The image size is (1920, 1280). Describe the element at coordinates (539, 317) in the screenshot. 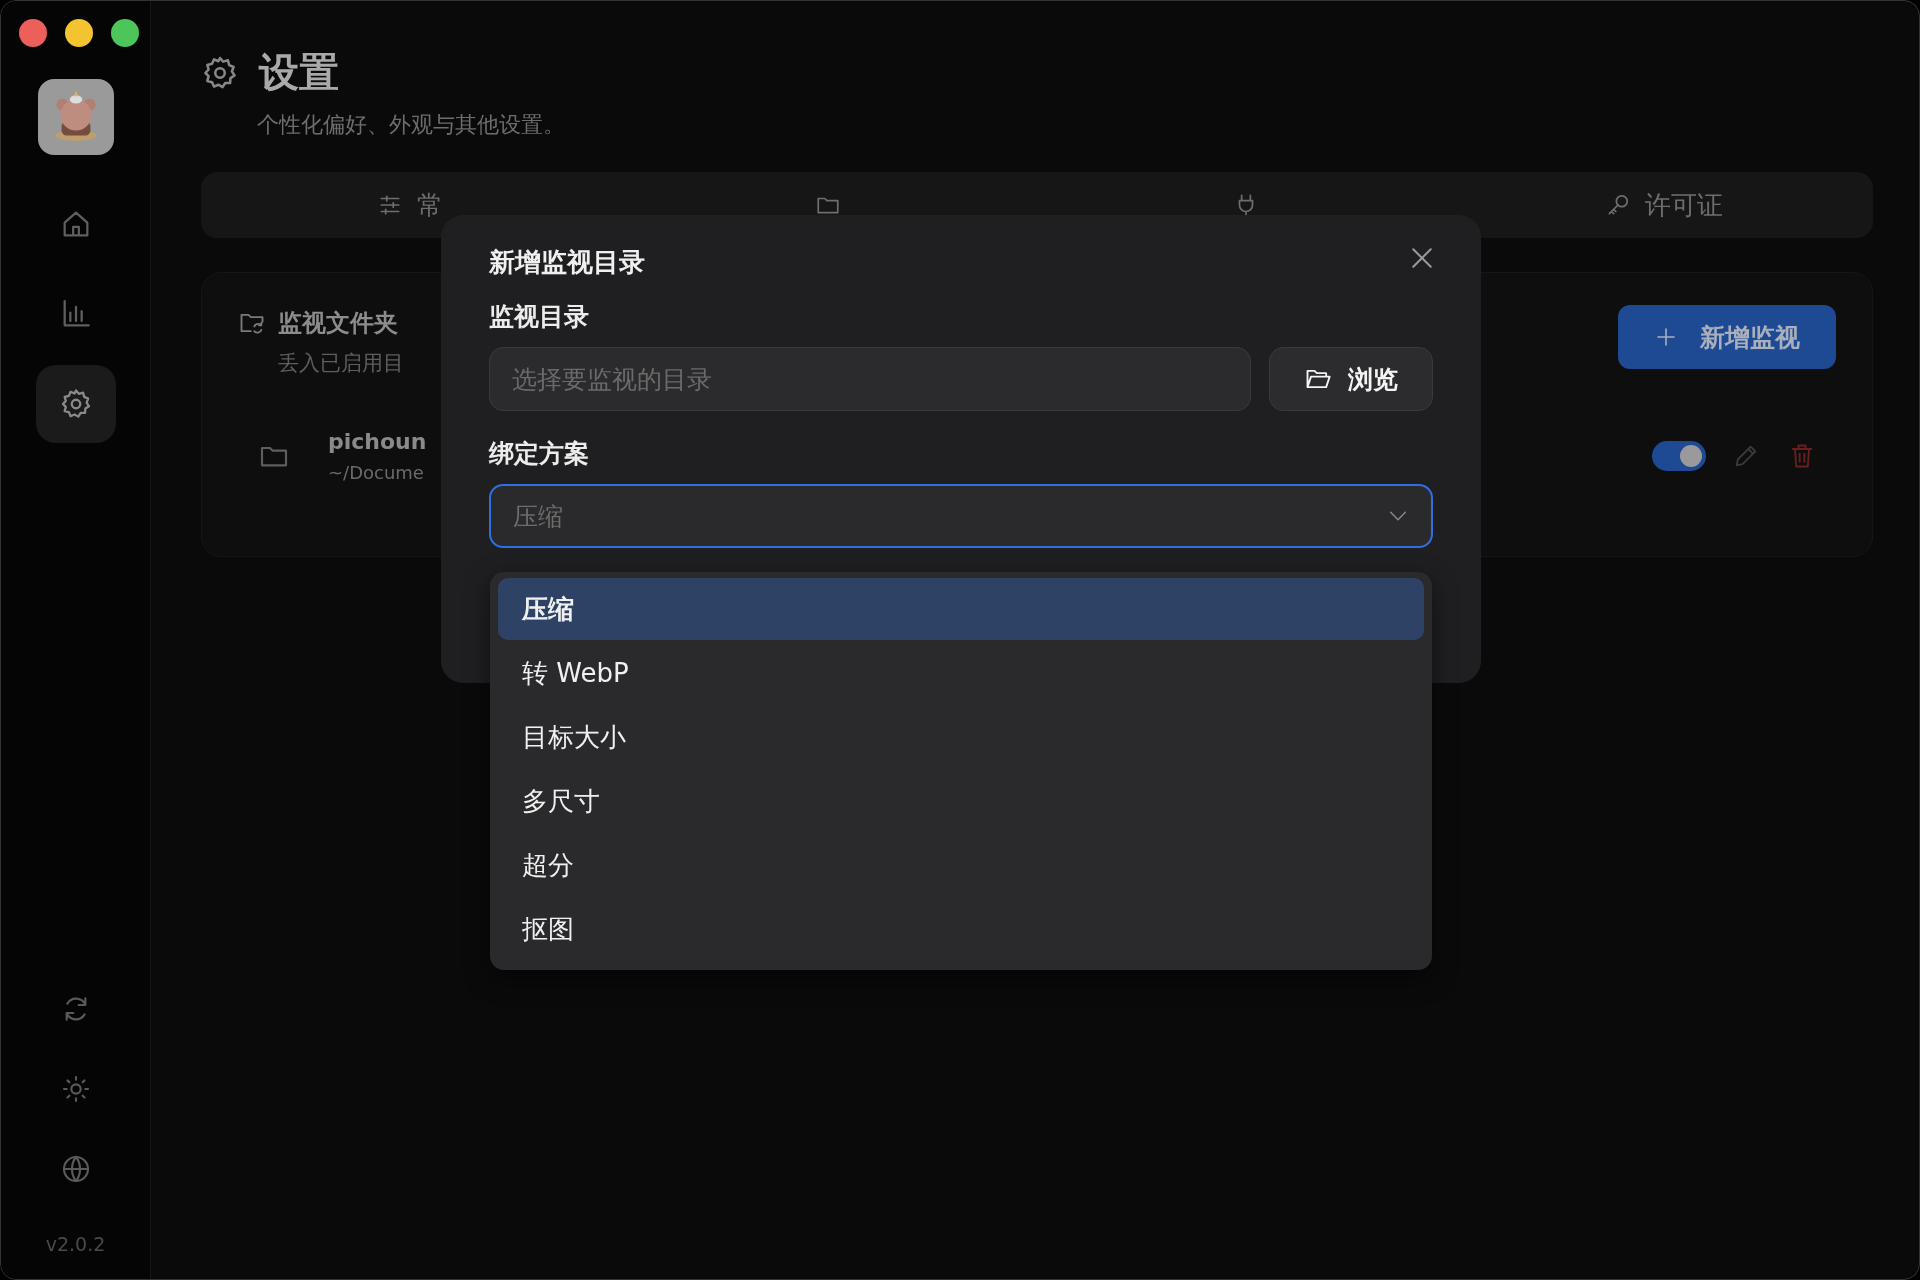

I see `field-label: 监视目录` at that location.